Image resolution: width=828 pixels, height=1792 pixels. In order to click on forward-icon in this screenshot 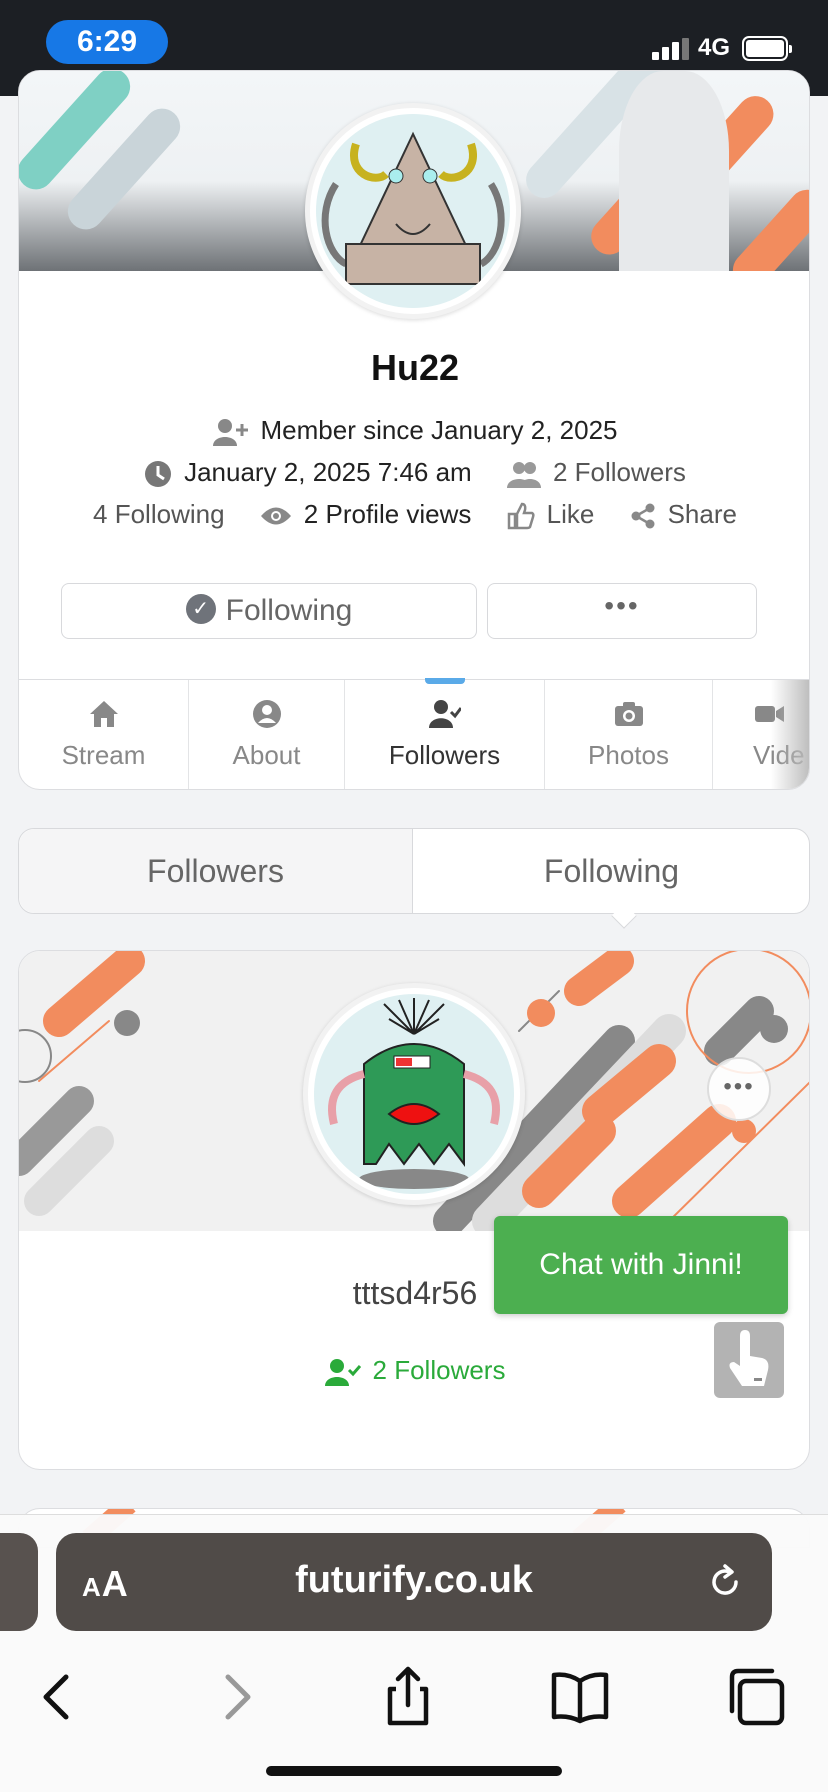, I will do `click(236, 1697)`.